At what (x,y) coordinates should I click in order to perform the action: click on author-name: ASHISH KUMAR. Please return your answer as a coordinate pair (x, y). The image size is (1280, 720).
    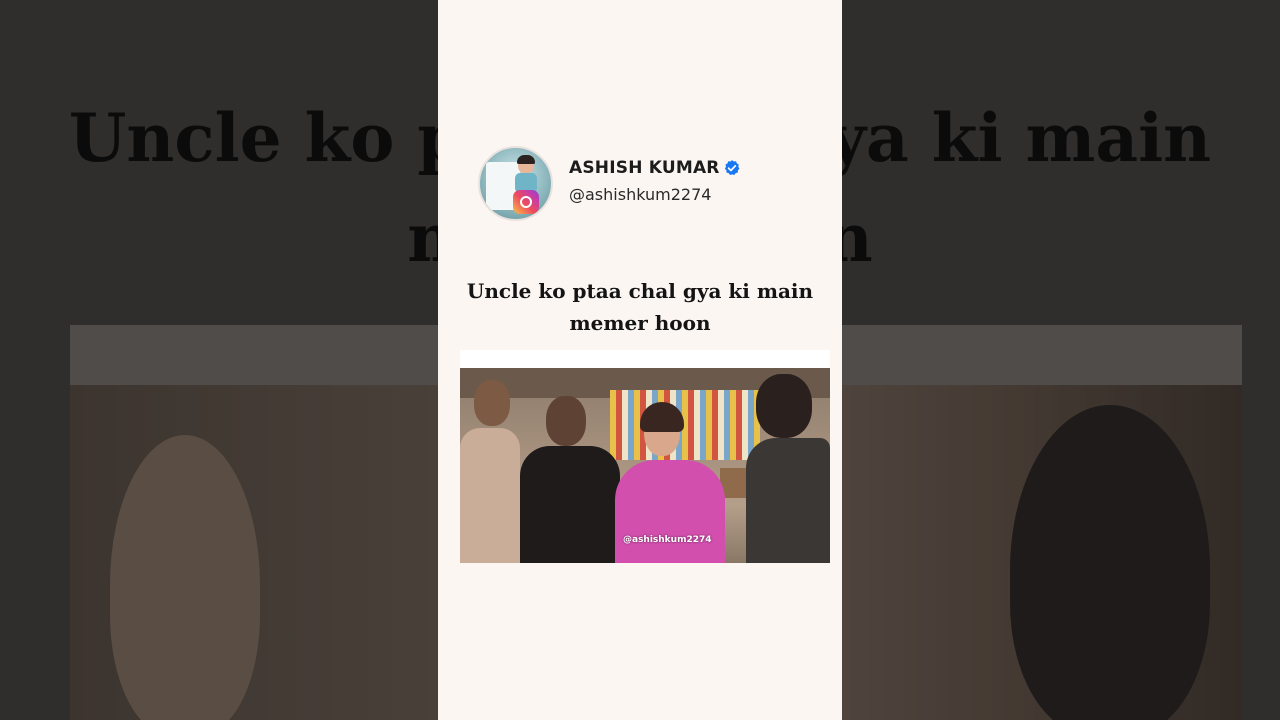
    Looking at the image, I should click on (644, 168).